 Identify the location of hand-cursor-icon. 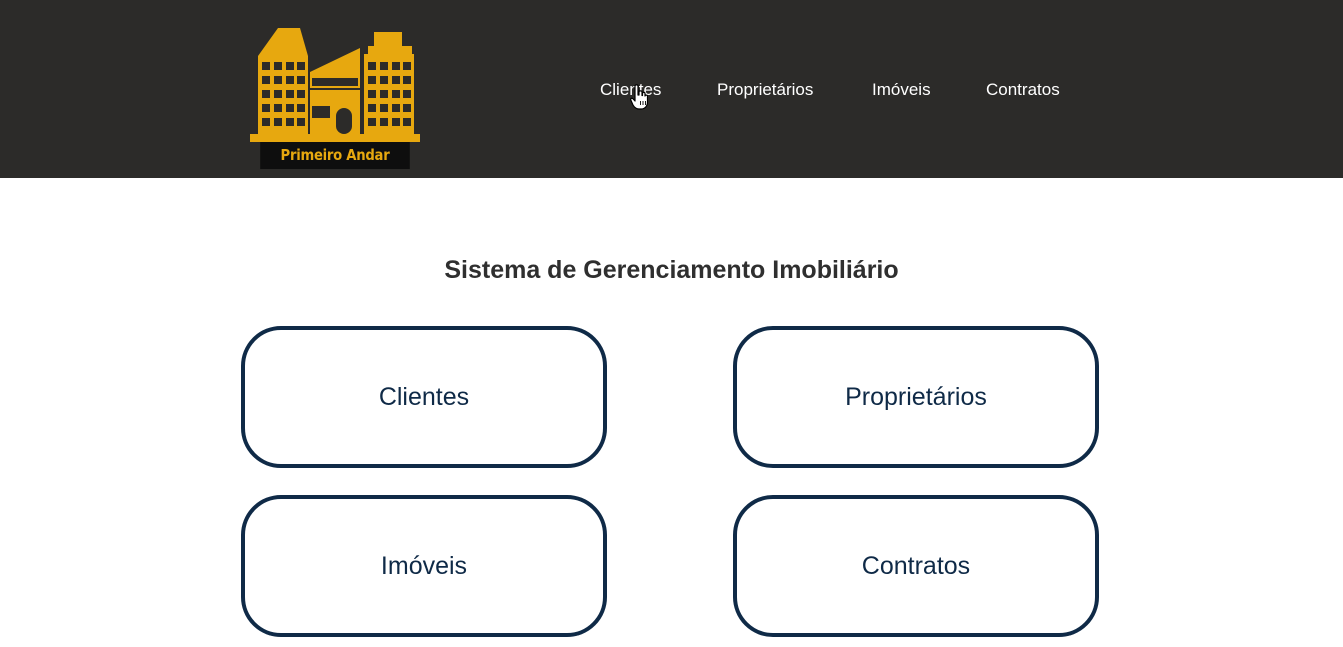
(639, 97).